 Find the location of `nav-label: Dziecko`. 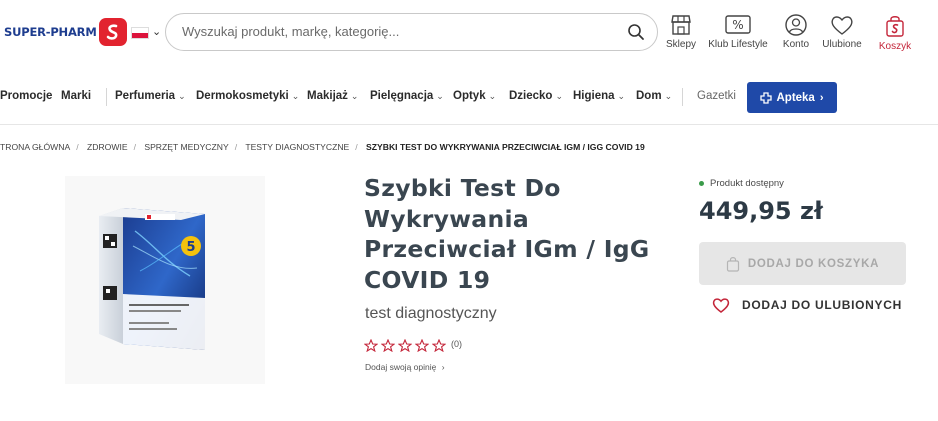

nav-label: Dziecko is located at coordinates (531, 96).